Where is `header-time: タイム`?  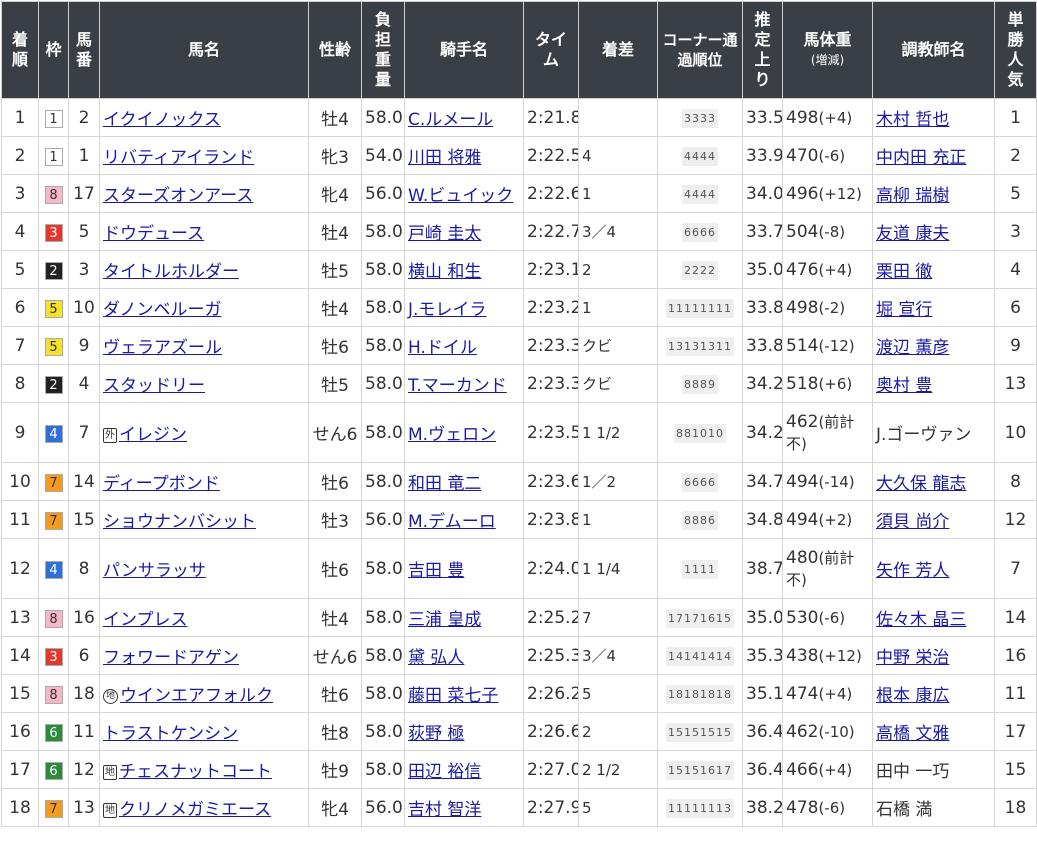 header-time: タイム is located at coordinates (551, 50).